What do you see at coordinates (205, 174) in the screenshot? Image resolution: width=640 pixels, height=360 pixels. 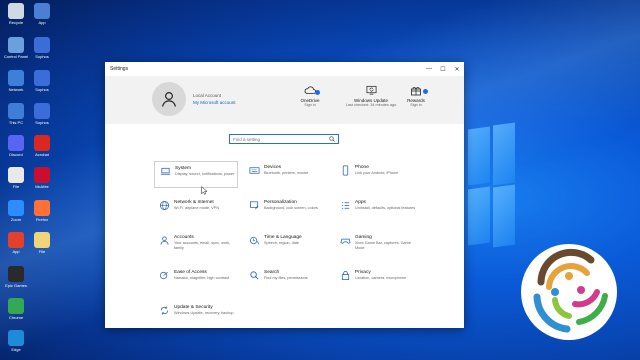 I see `tile-description: Display, sound, notifications, power` at bounding box center [205, 174].